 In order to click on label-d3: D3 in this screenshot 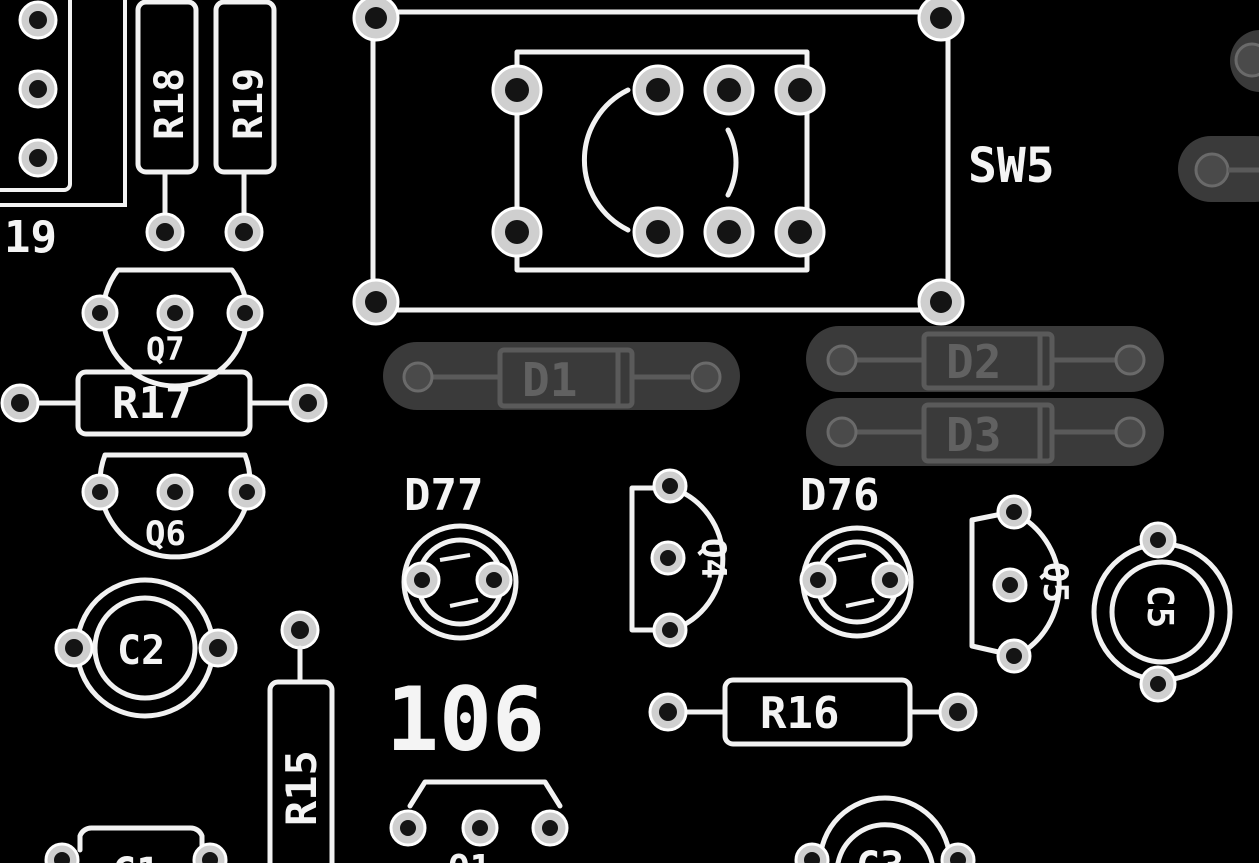, I will do `click(973, 435)`.